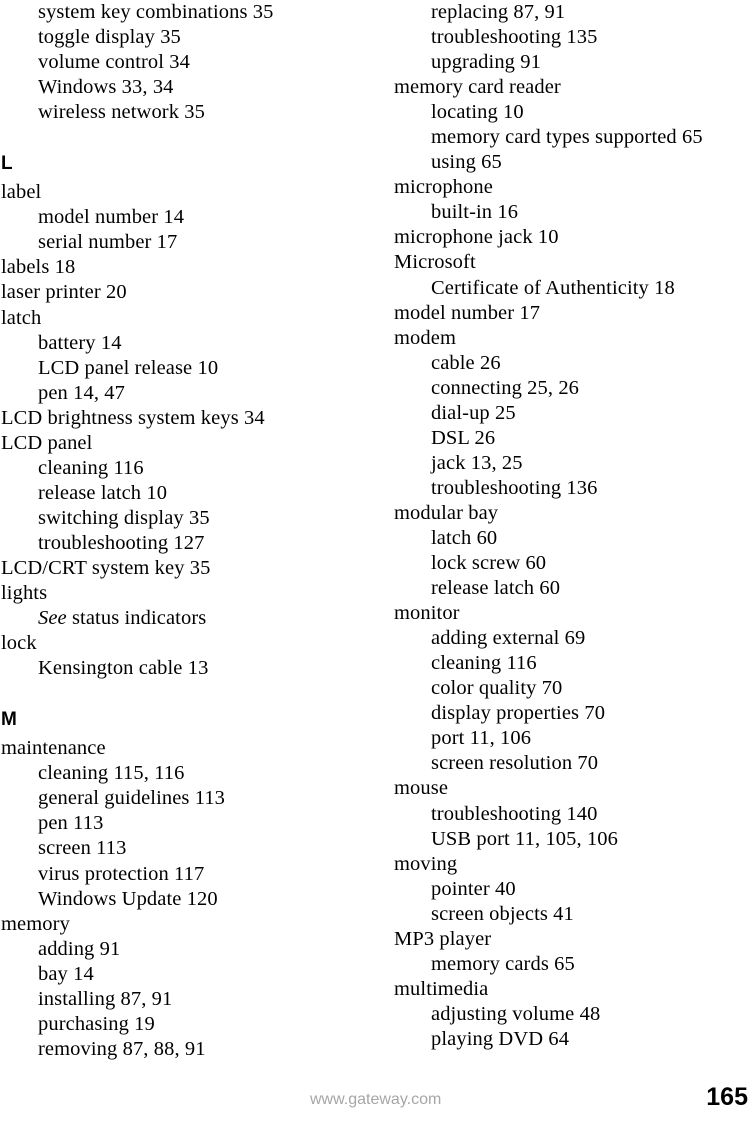 Image resolution: width=750 pixels, height=1121 pixels. Describe the element at coordinates (7, 164) in the screenshot. I see `letter-heading-l: L` at that location.